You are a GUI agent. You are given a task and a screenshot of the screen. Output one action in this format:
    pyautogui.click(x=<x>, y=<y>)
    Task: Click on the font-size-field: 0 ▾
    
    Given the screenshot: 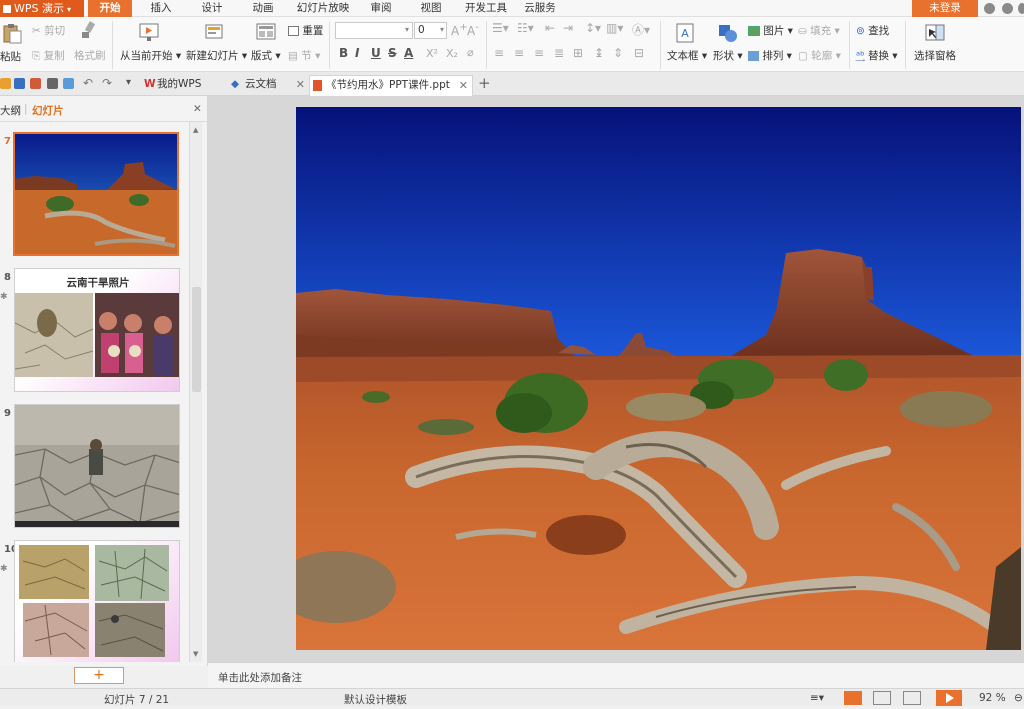 What is the action you would take?
    pyautogui.click(x=430, y=30)
    